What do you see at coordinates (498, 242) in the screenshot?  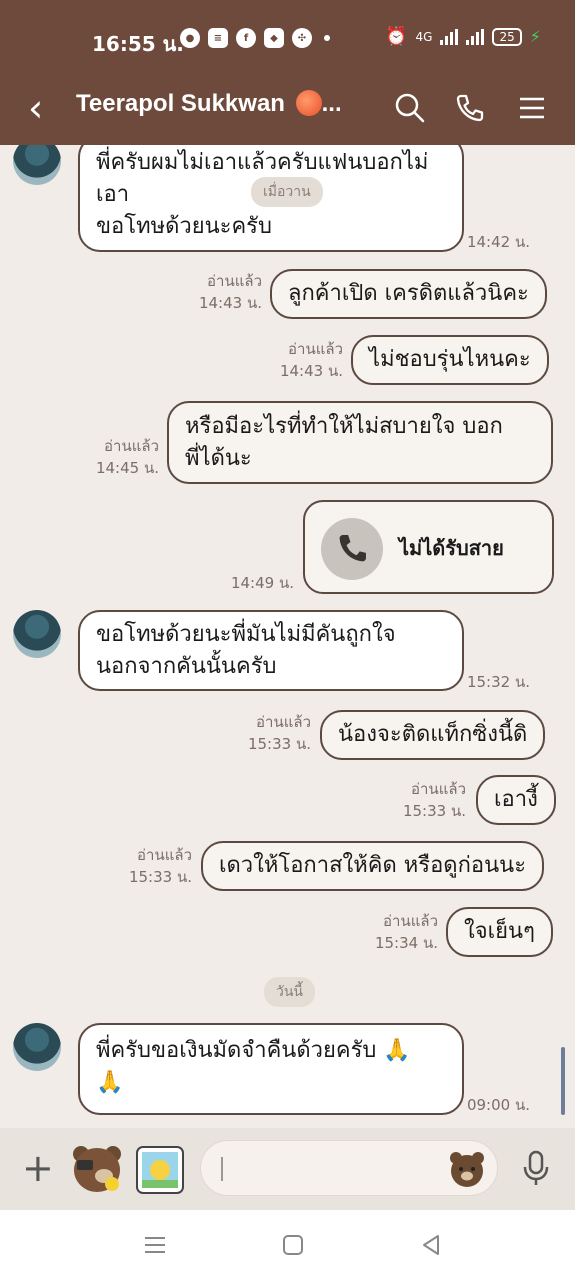 I see `message-time: 14:42 น.` at bounding box center [498, 242].